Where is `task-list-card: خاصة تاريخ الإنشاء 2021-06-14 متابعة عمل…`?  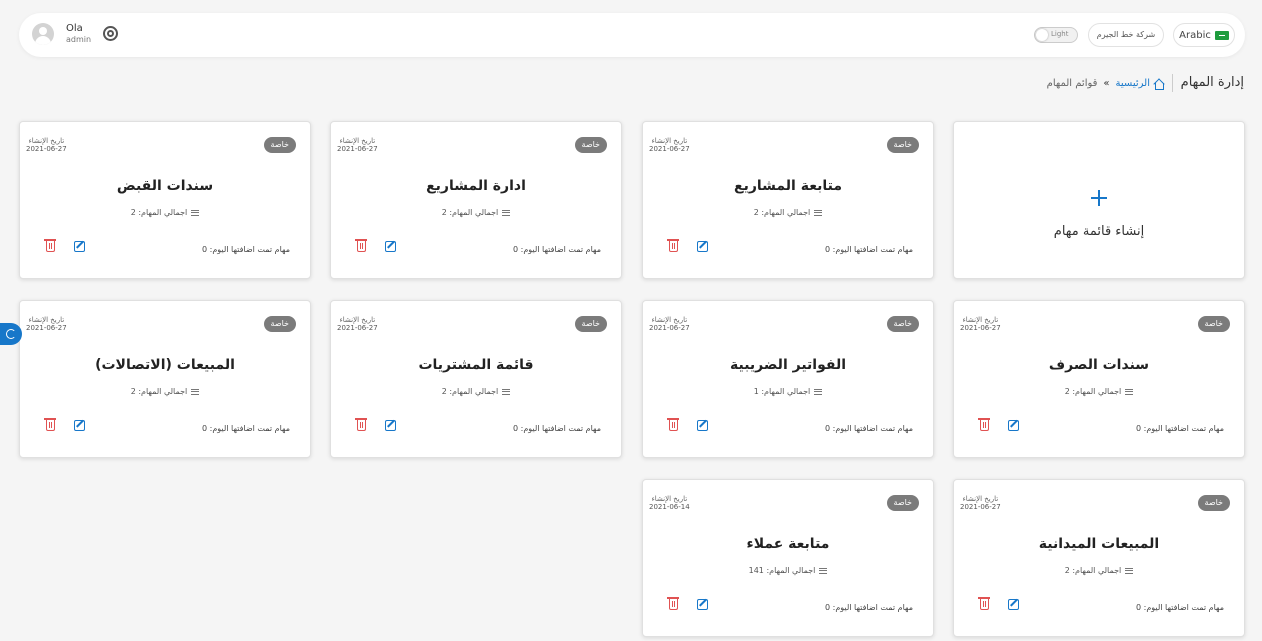
task-list-card: خاصة تاريخ الإنشاء 2021-06-14 متابعة عمل… is located at coordinates (788, 558).